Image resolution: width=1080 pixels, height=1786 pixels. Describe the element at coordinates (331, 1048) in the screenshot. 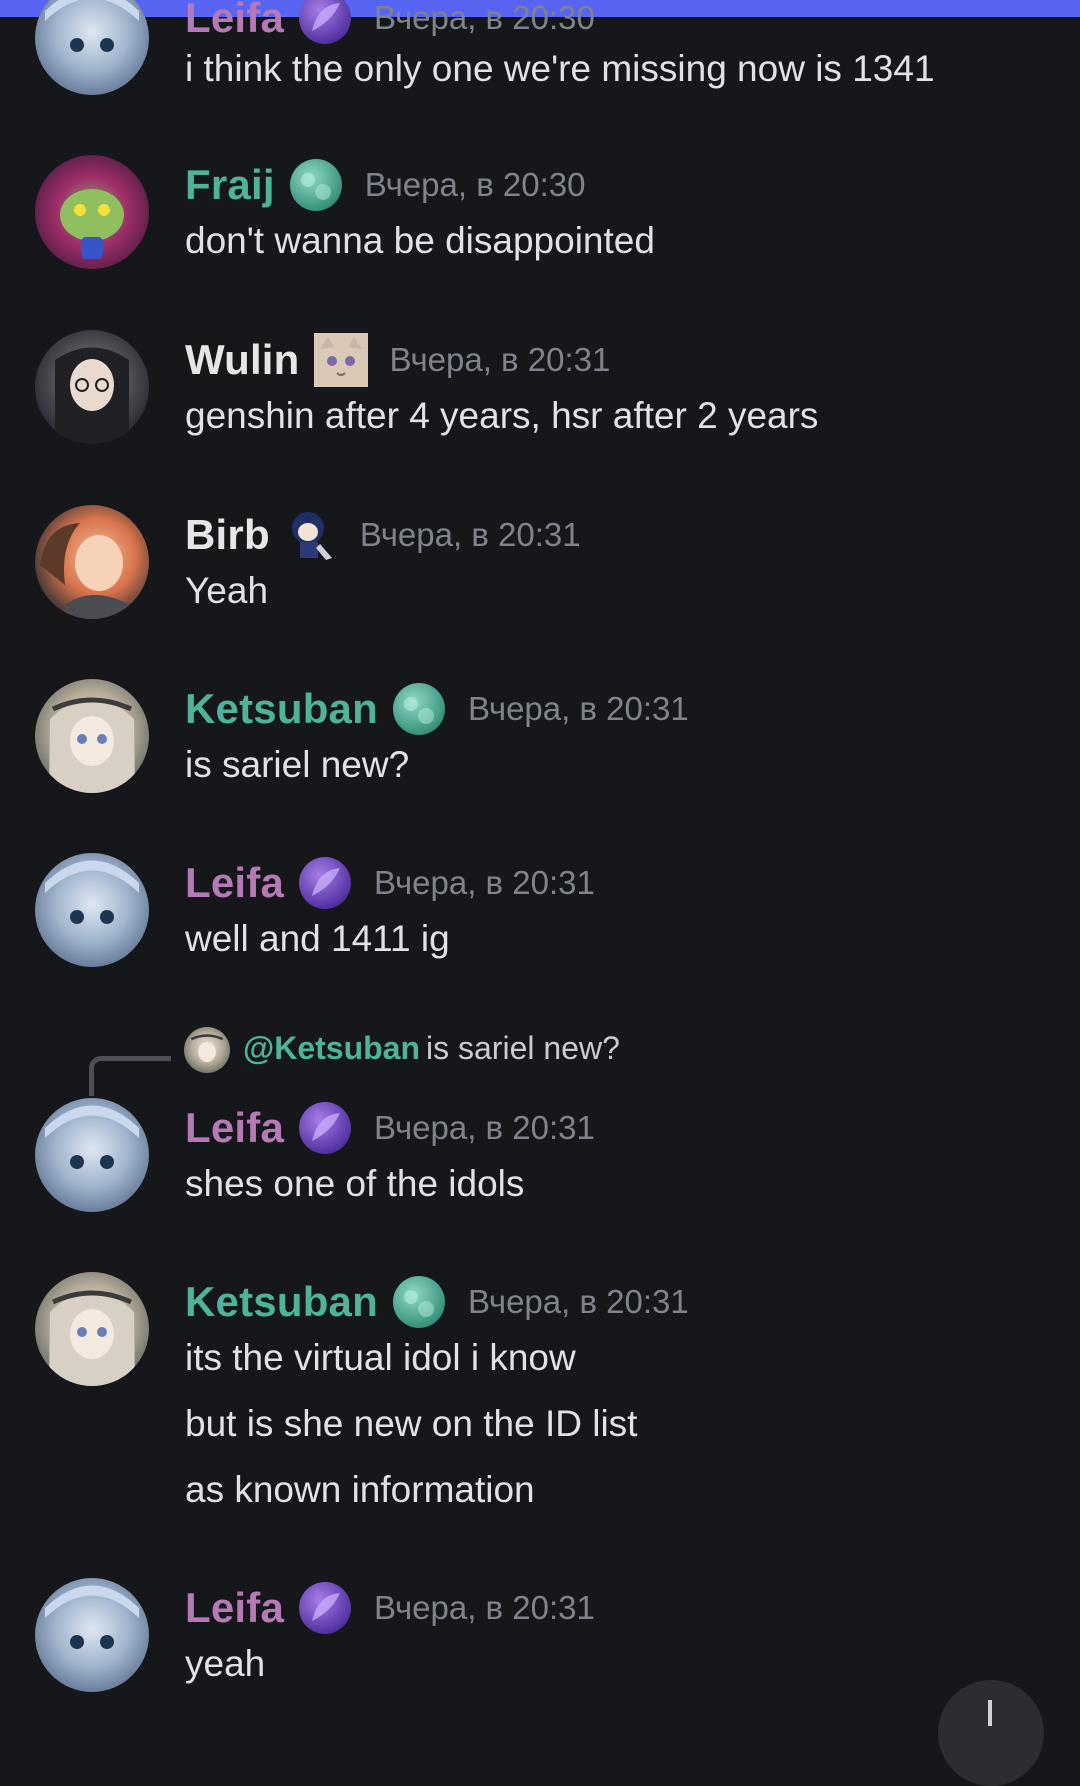

I see `reply-mention: @Ketsuban` at that location.